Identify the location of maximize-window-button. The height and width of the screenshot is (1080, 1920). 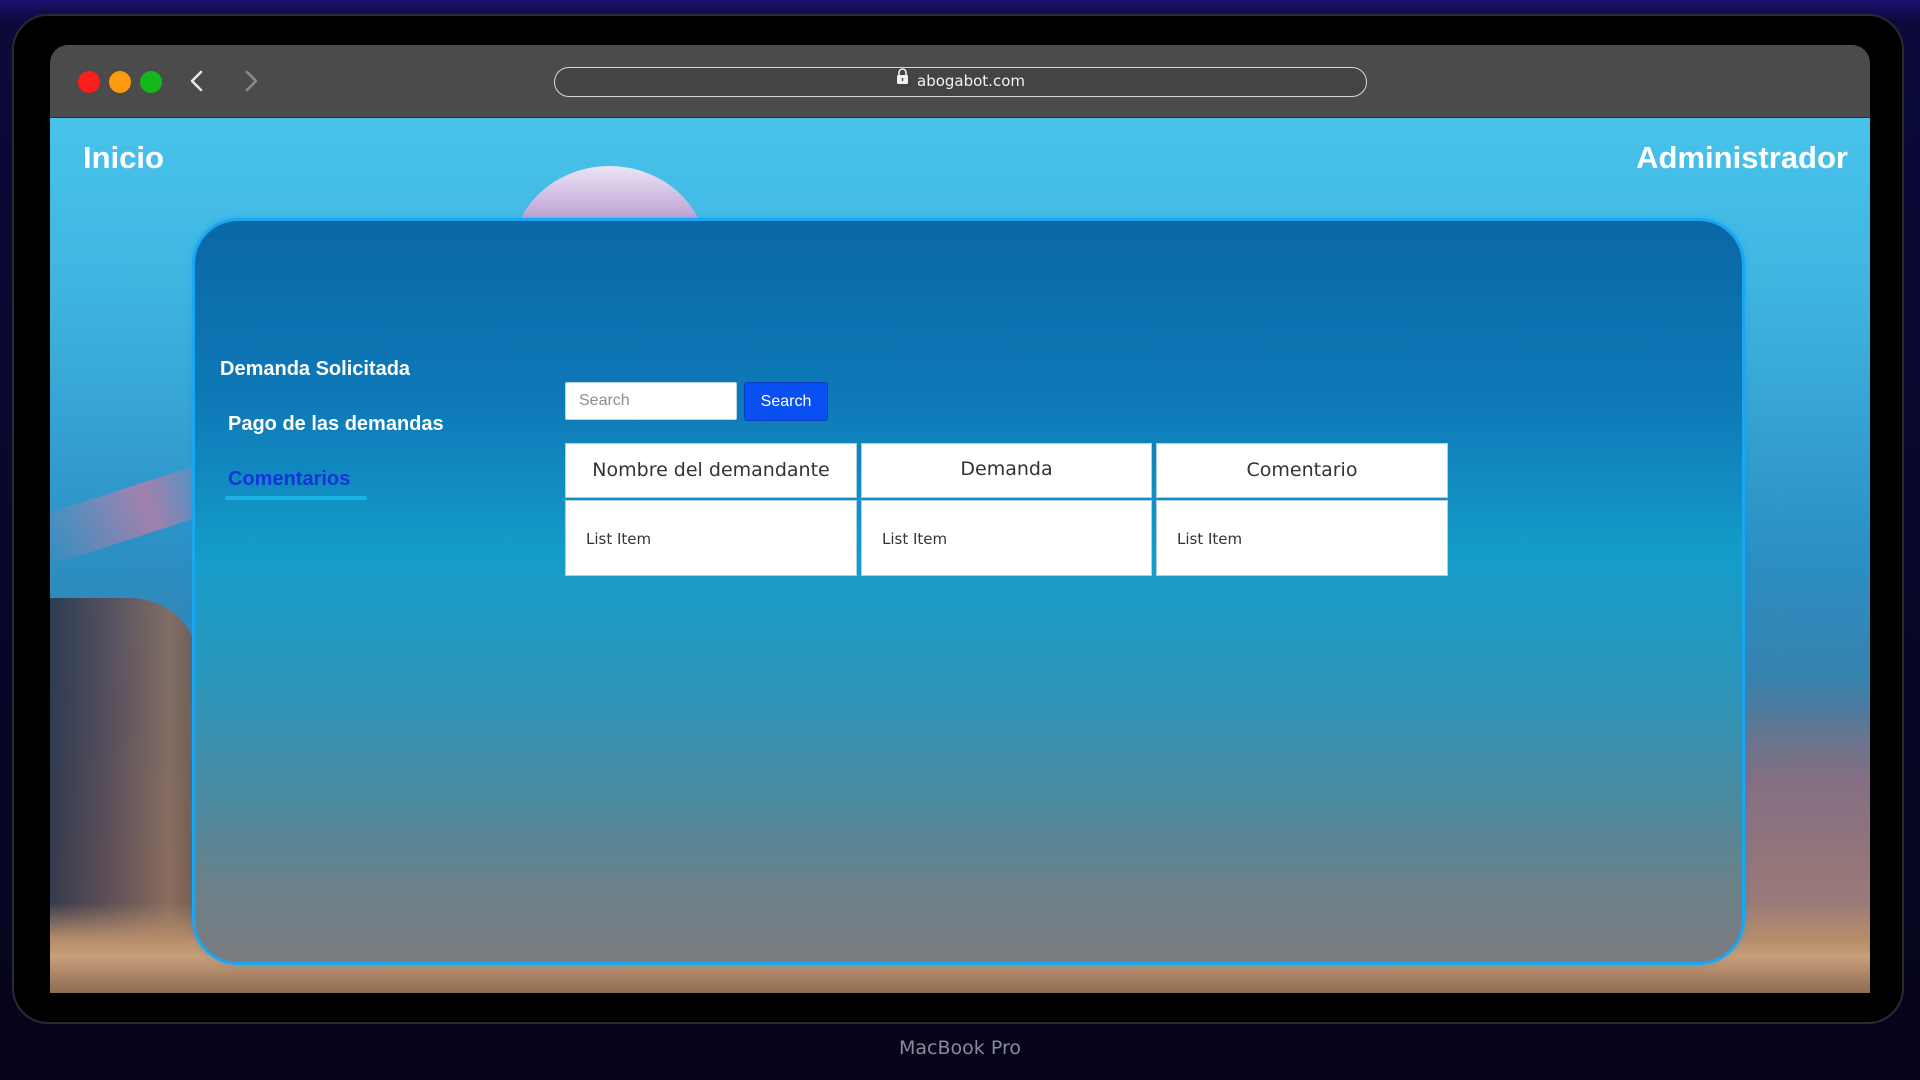
(151, 82).